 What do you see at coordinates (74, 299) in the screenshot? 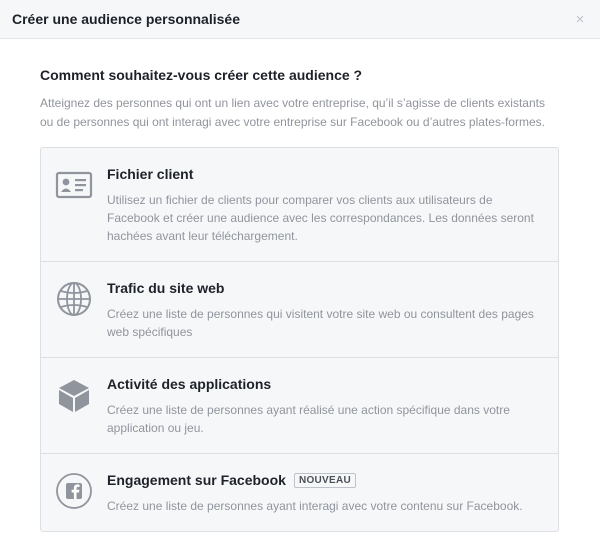
I see `globe-icon` at bounding box center [74, 299].